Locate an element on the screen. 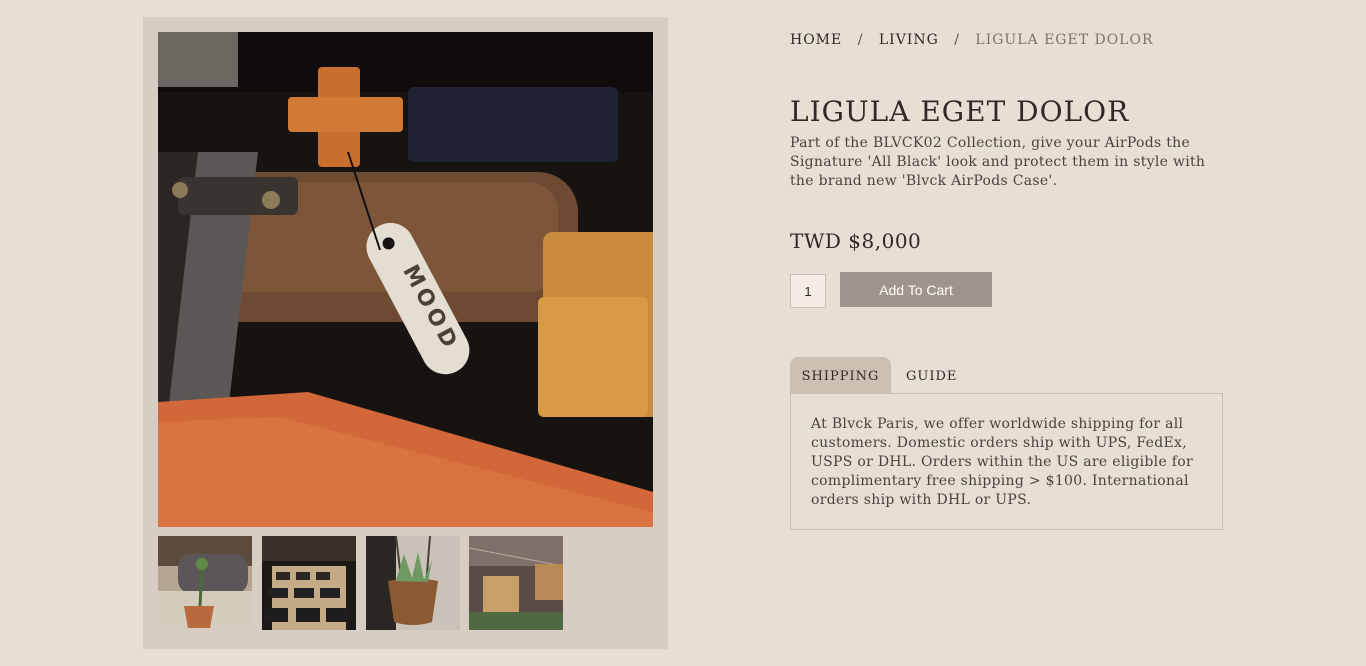  breadcrumb-current: LIGULA EGET DOLOR is located at coordinates (1064, 40).